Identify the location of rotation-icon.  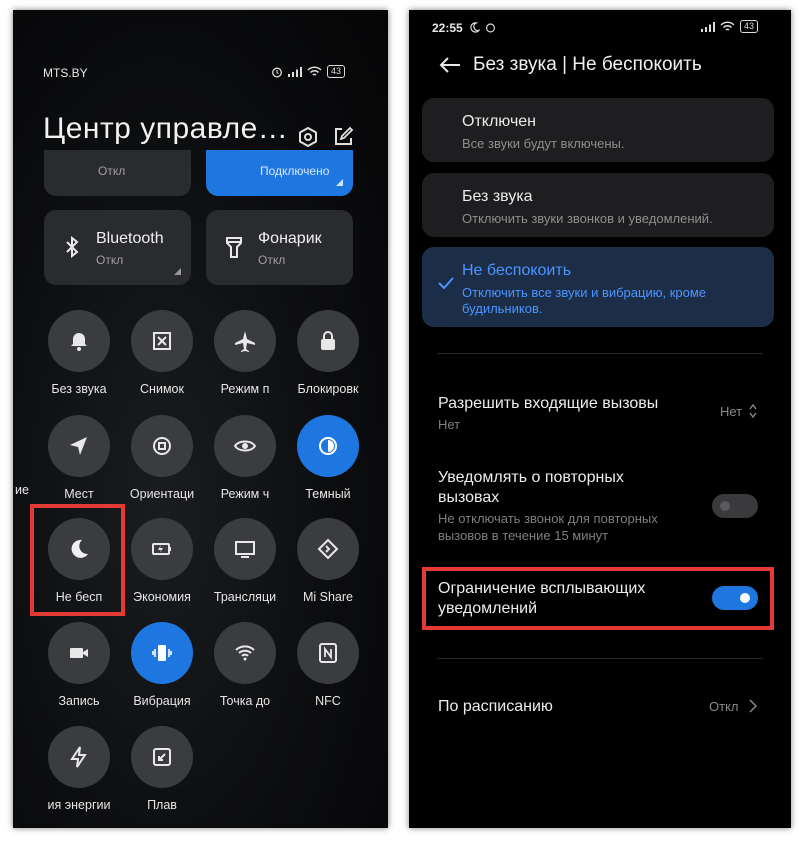
(162, 446).